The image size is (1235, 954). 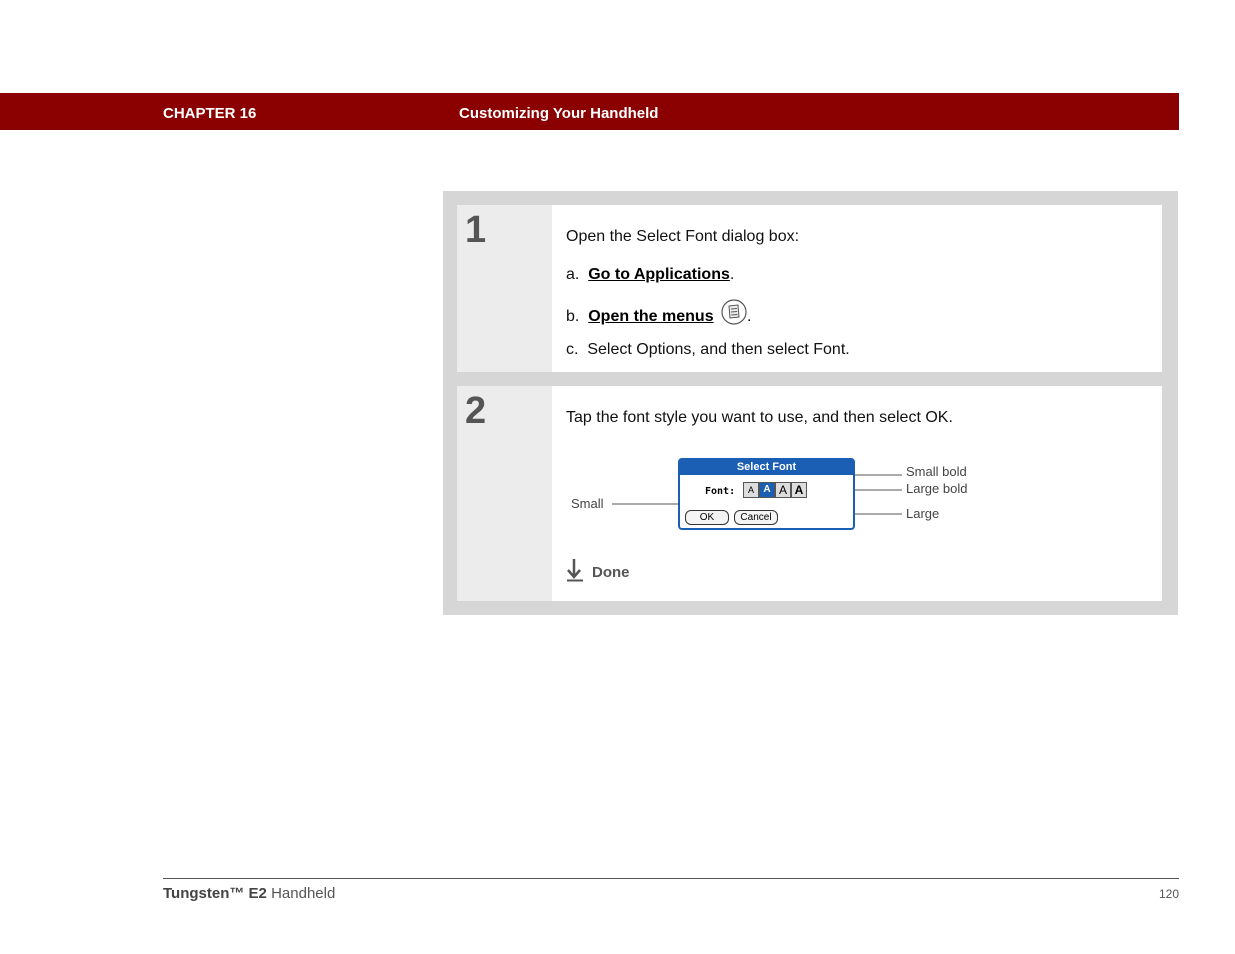 I want to click on cancel-button: Cancel, so click(x=756, y=517).